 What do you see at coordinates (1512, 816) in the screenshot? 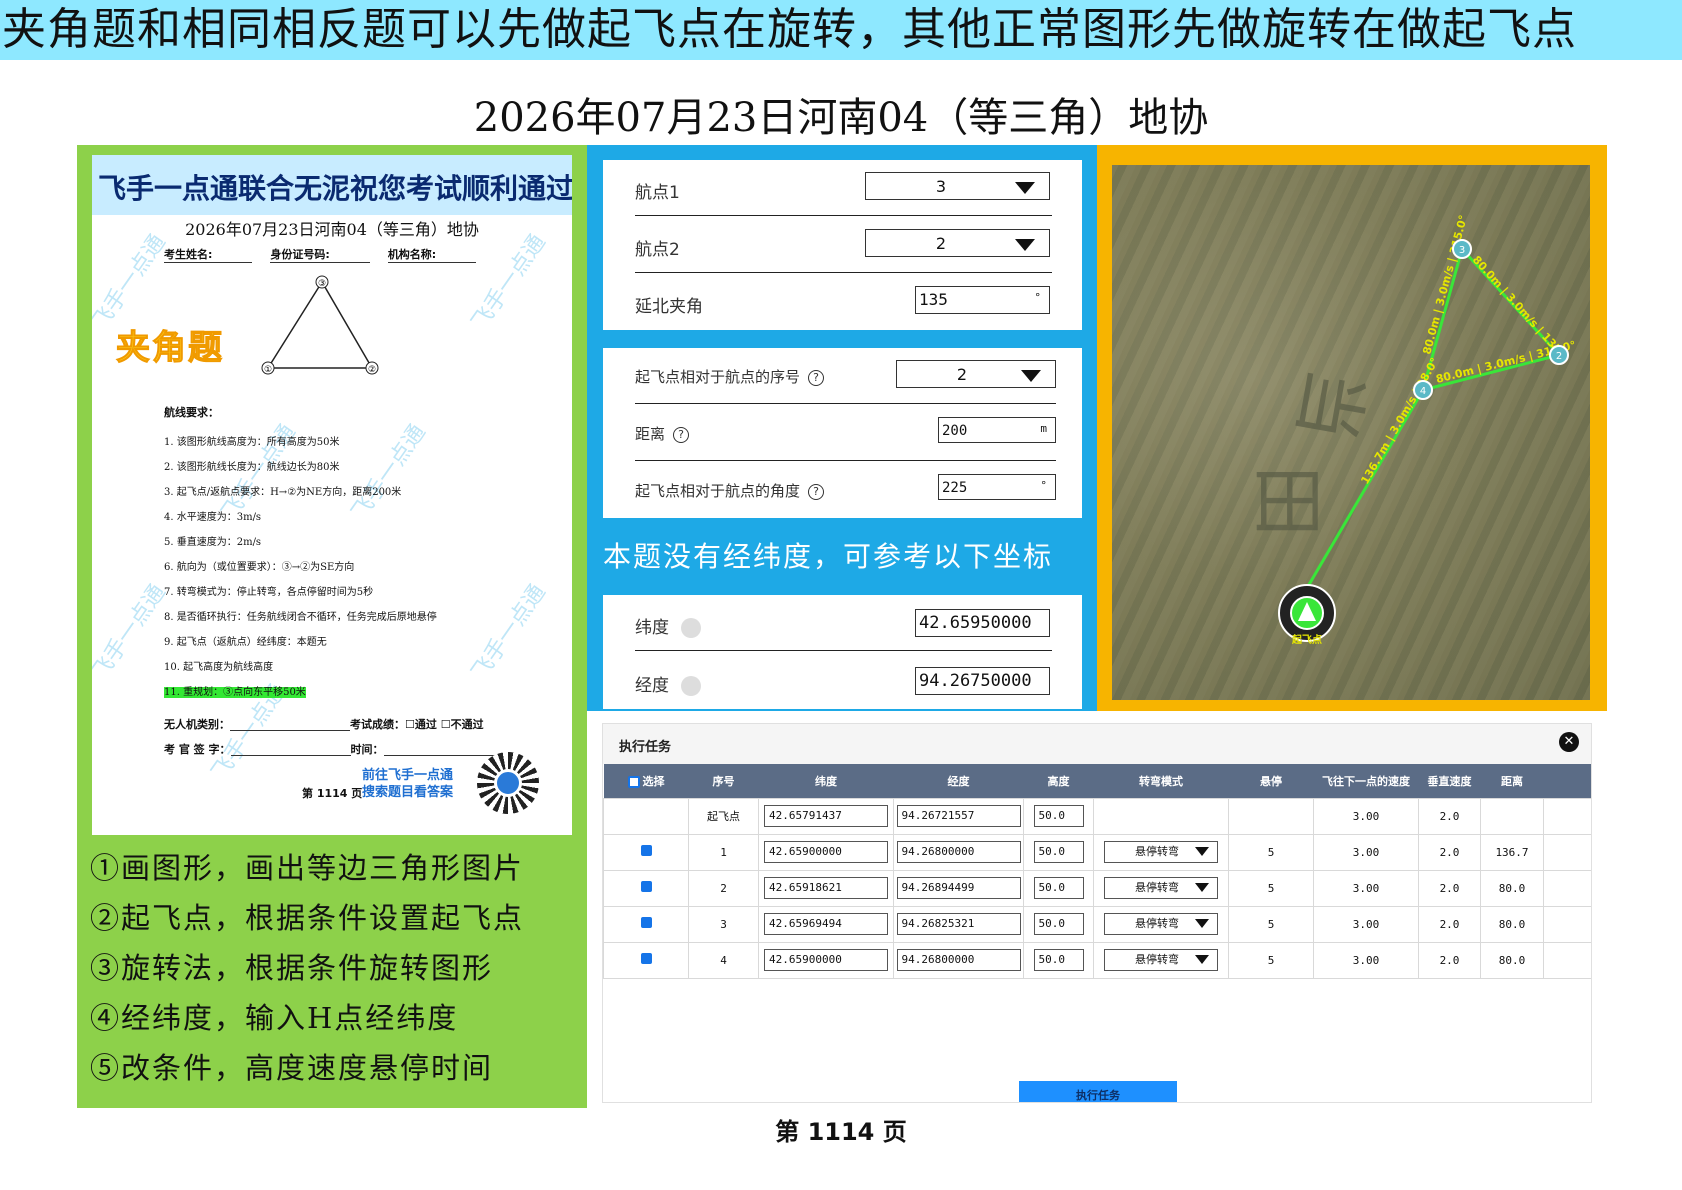
I see `distance-cell` at bounding box center [1512, 816].